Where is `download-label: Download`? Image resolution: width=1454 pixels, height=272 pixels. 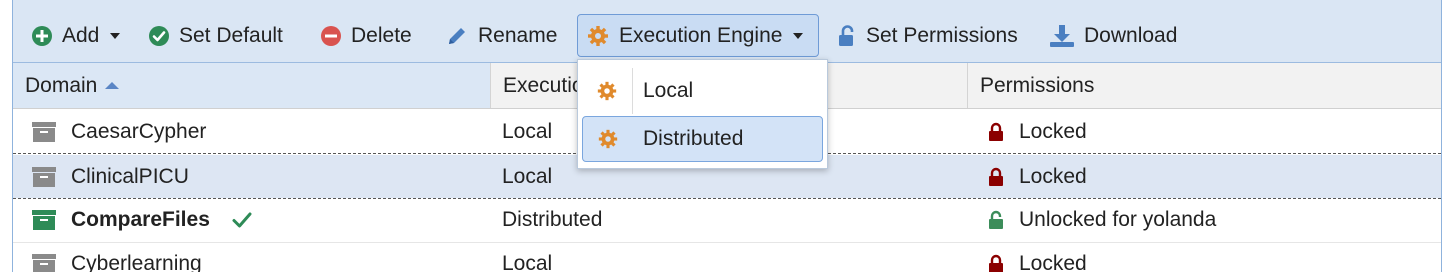 download-label: Download is located at coordinates (1131, 35).